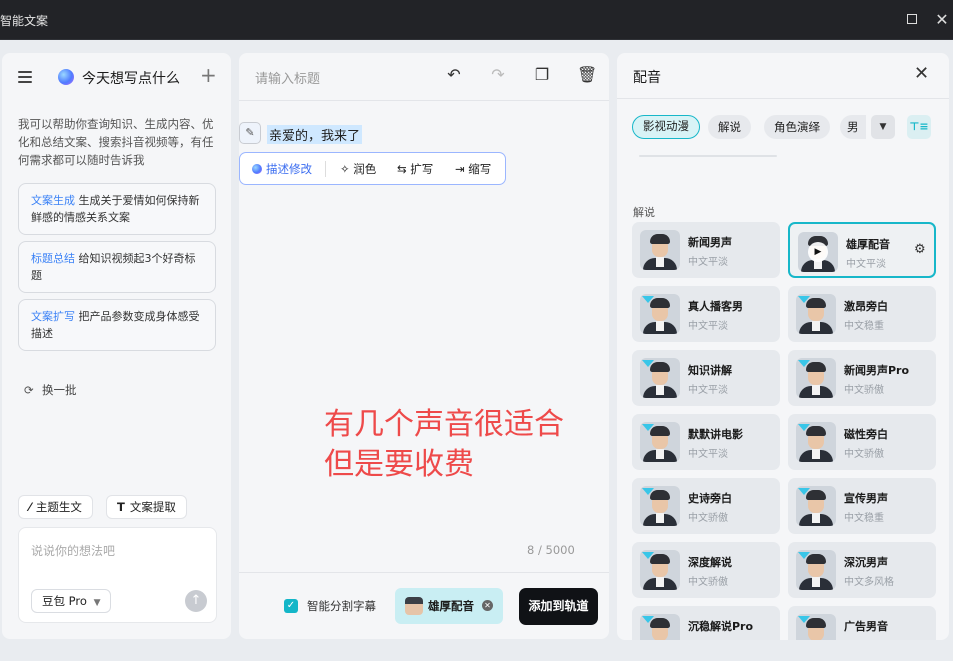 The image size is (953, 661). Describe the element at coordinates (710, 498) in the screenshot. I see `voice-name: 史诗旁白` at that location.